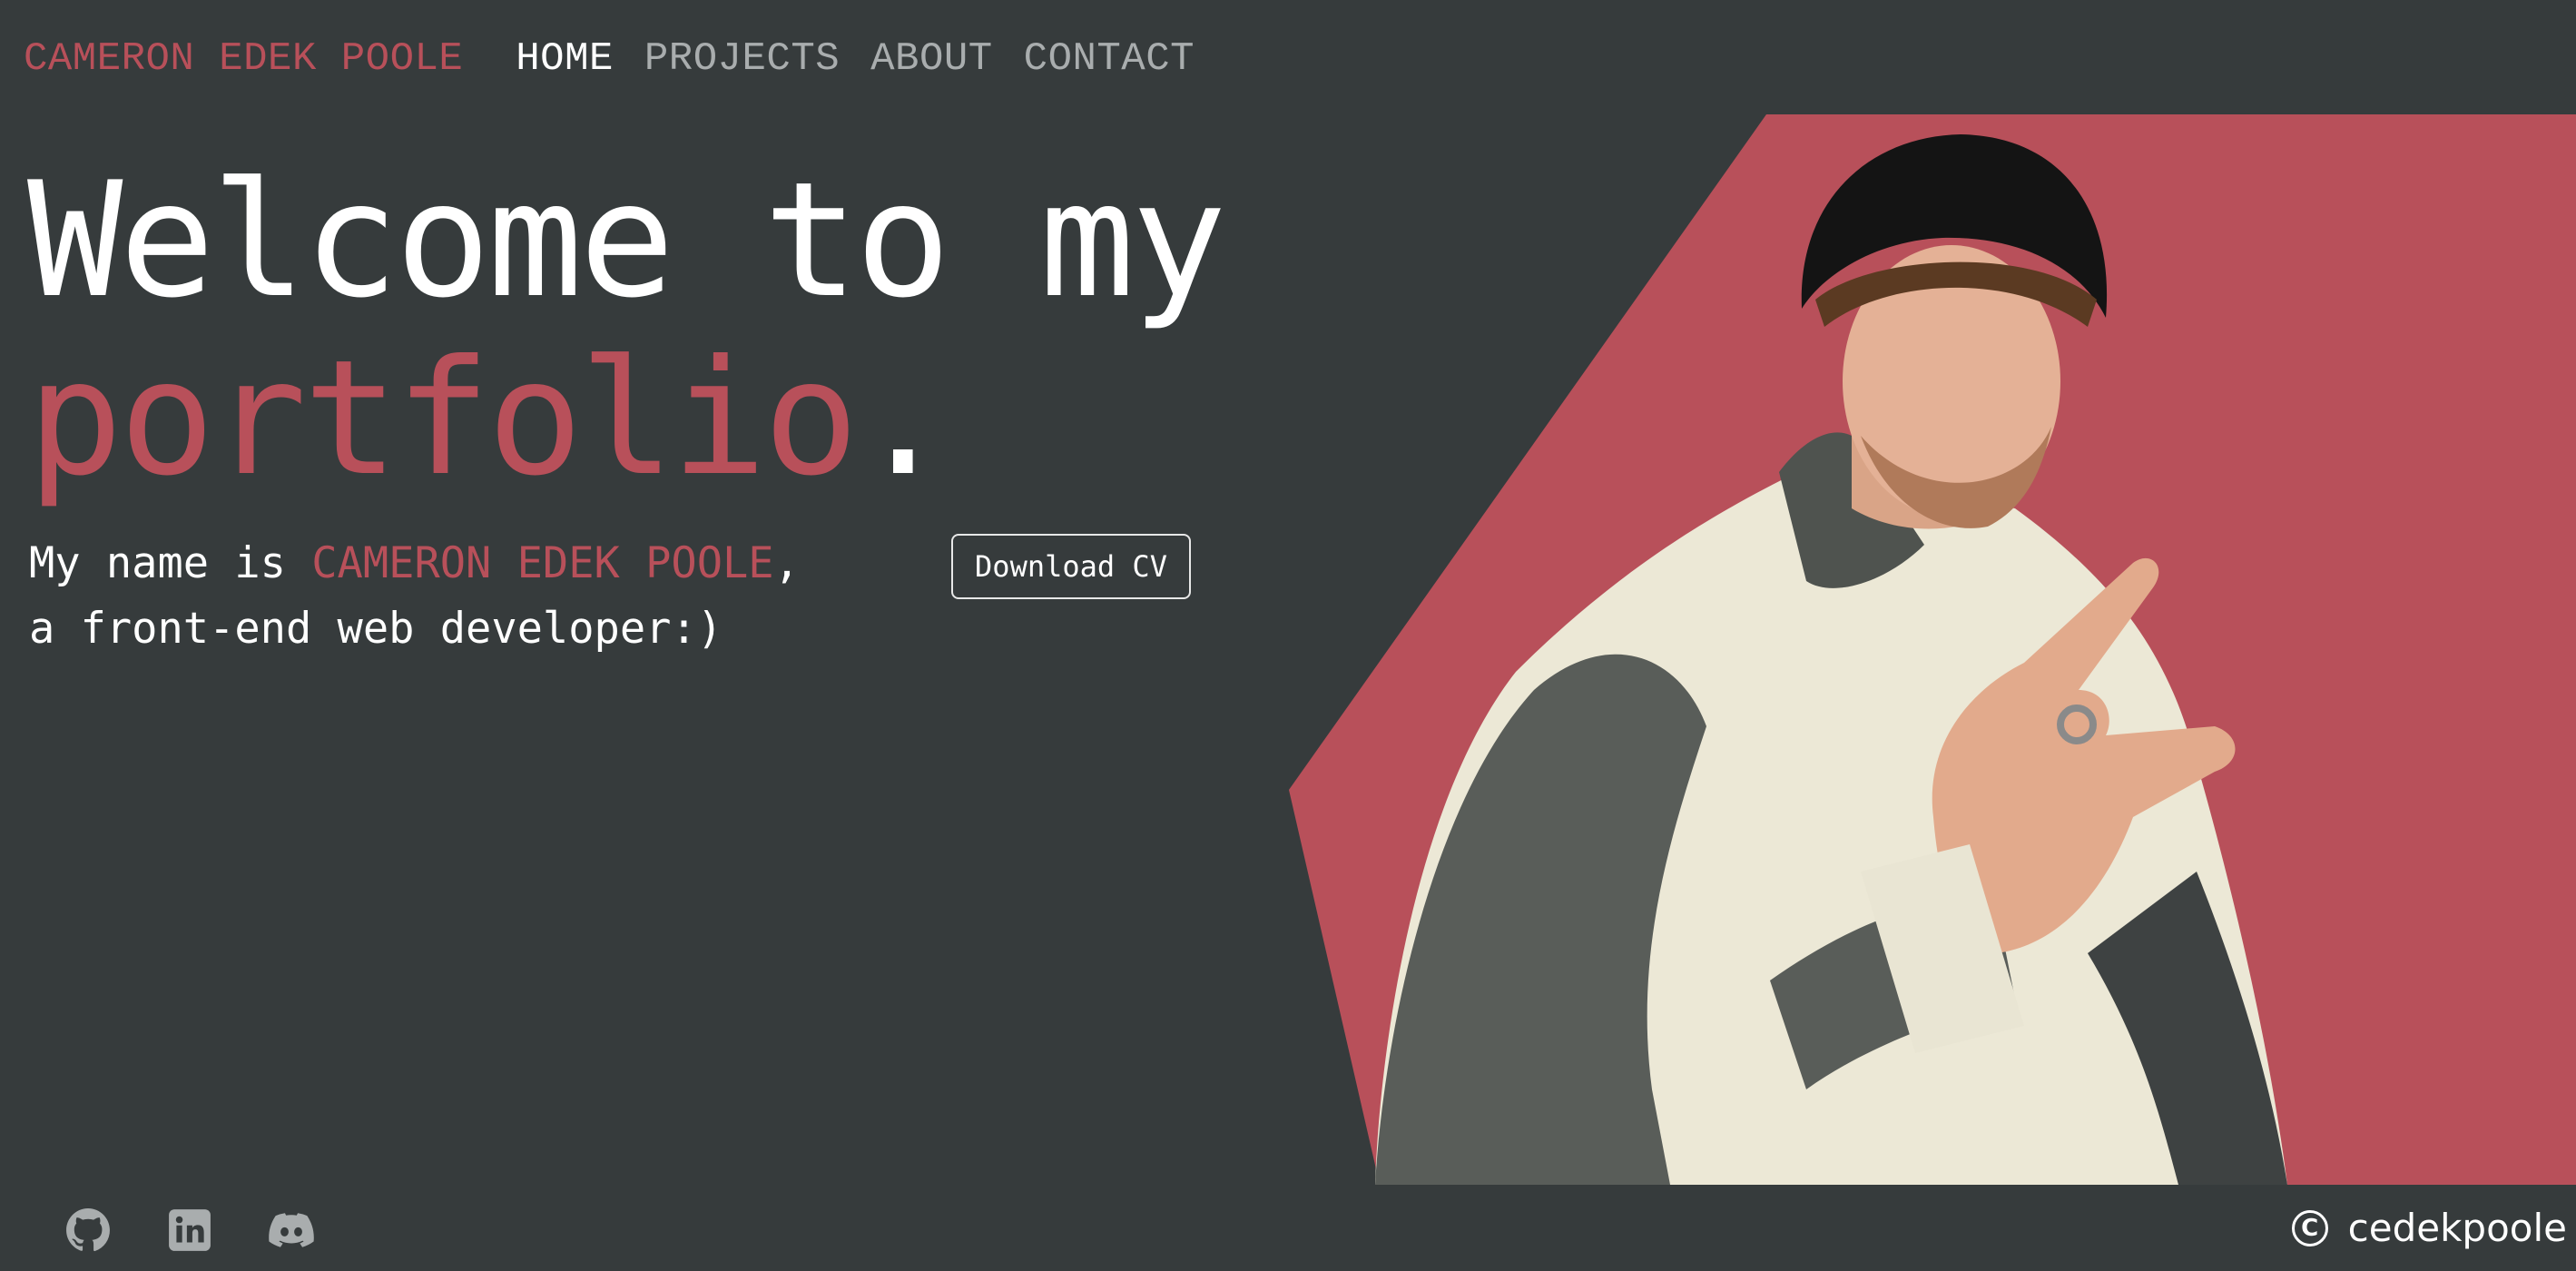 This screenshot has height=1271, width=2576. I want to click on copyright: C cedekpoole, so click(2429, 1228).